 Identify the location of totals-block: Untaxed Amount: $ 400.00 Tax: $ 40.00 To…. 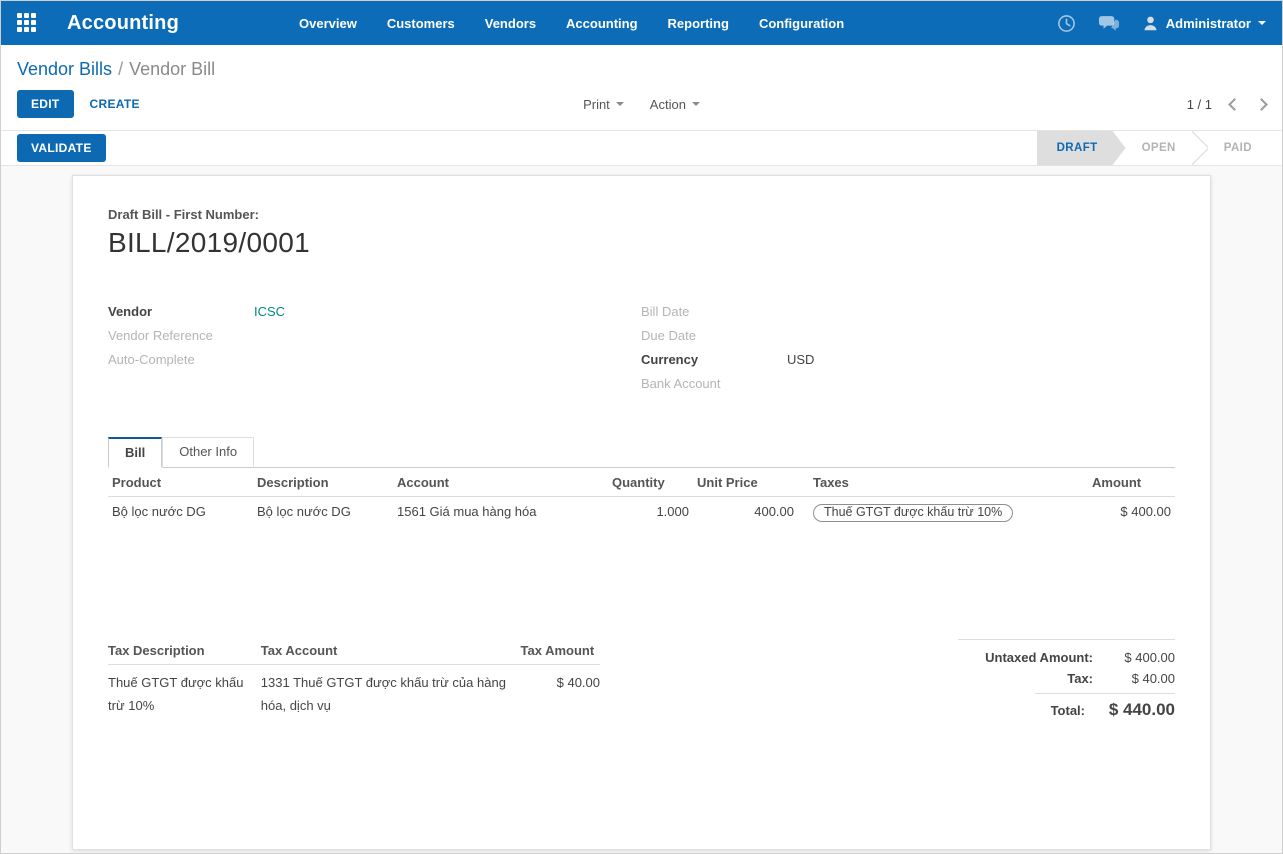
(1066, 681).